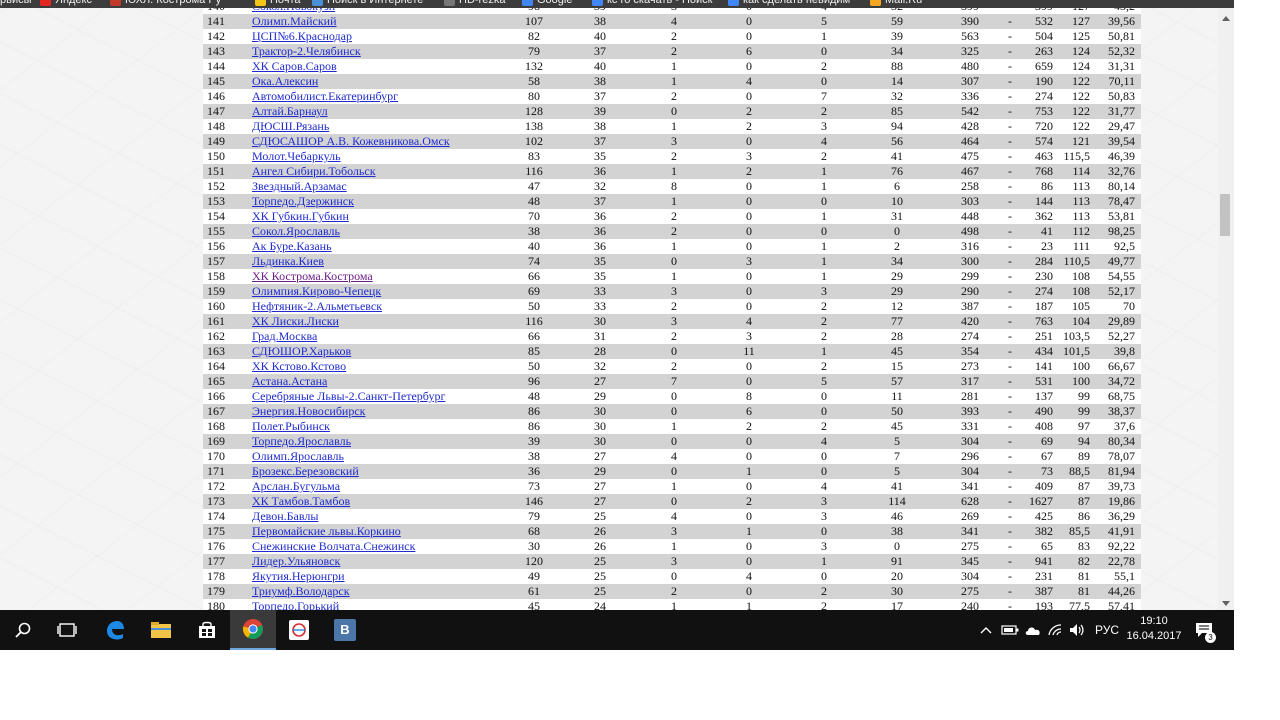  What do you see at coordinates (301, 441) in the screenshot?
I see `team-link: Торпедо.Ярославль` at bounding box center [301, 441].